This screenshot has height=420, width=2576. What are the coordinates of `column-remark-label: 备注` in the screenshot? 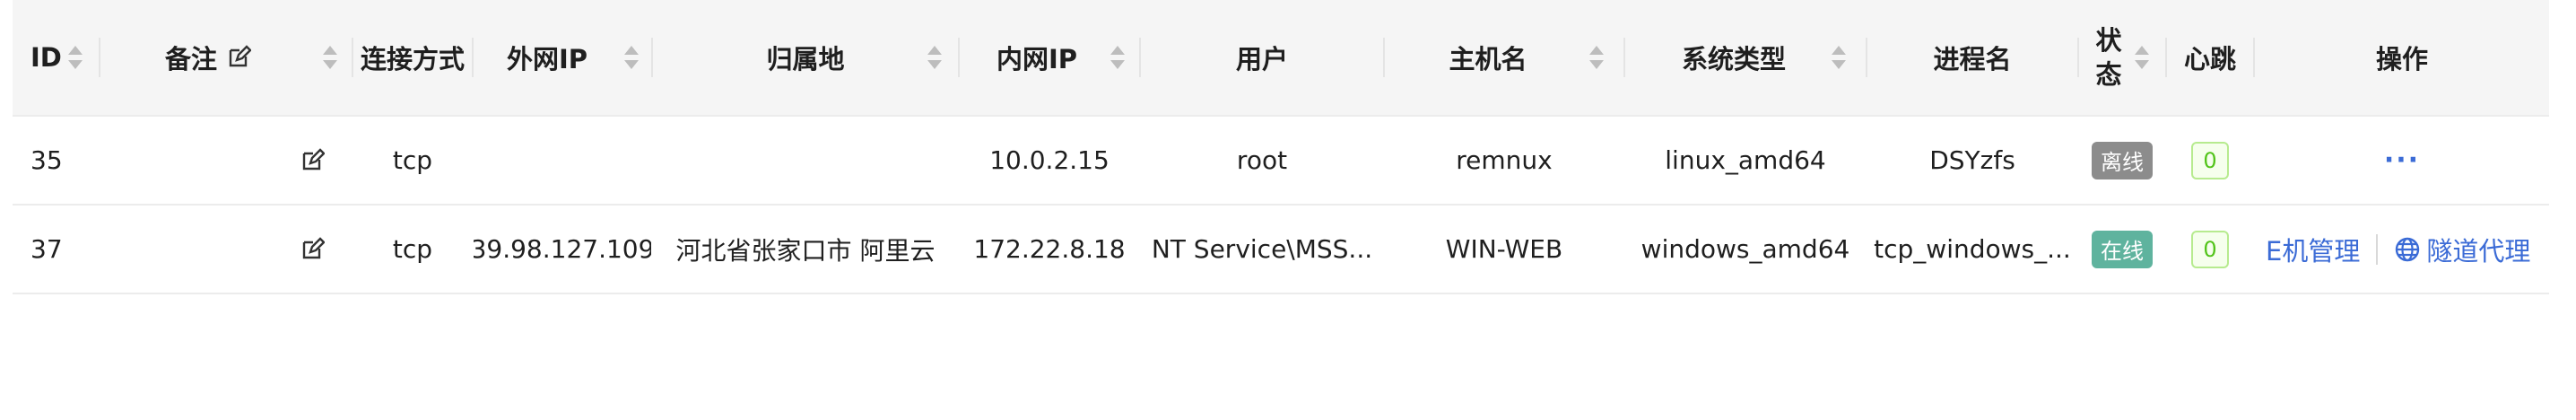 It's located at (190, 59).